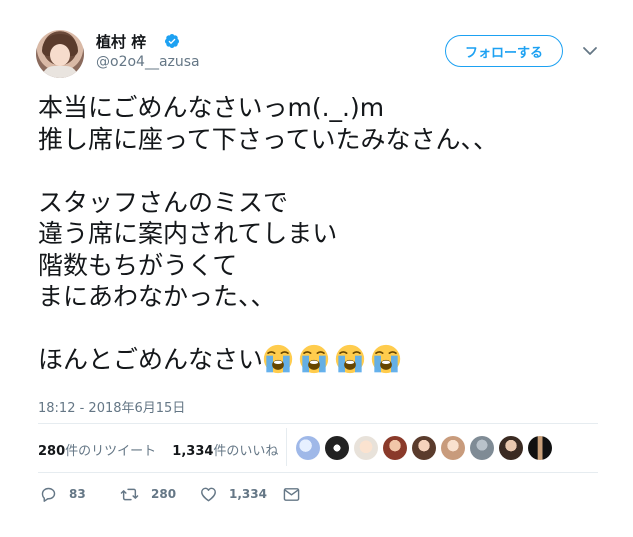  What do you see at coordinates (188, 233) in the screenshot?
I see `tweet-line: 違う席に案内されてしまい` at bounding box center [188, 233].